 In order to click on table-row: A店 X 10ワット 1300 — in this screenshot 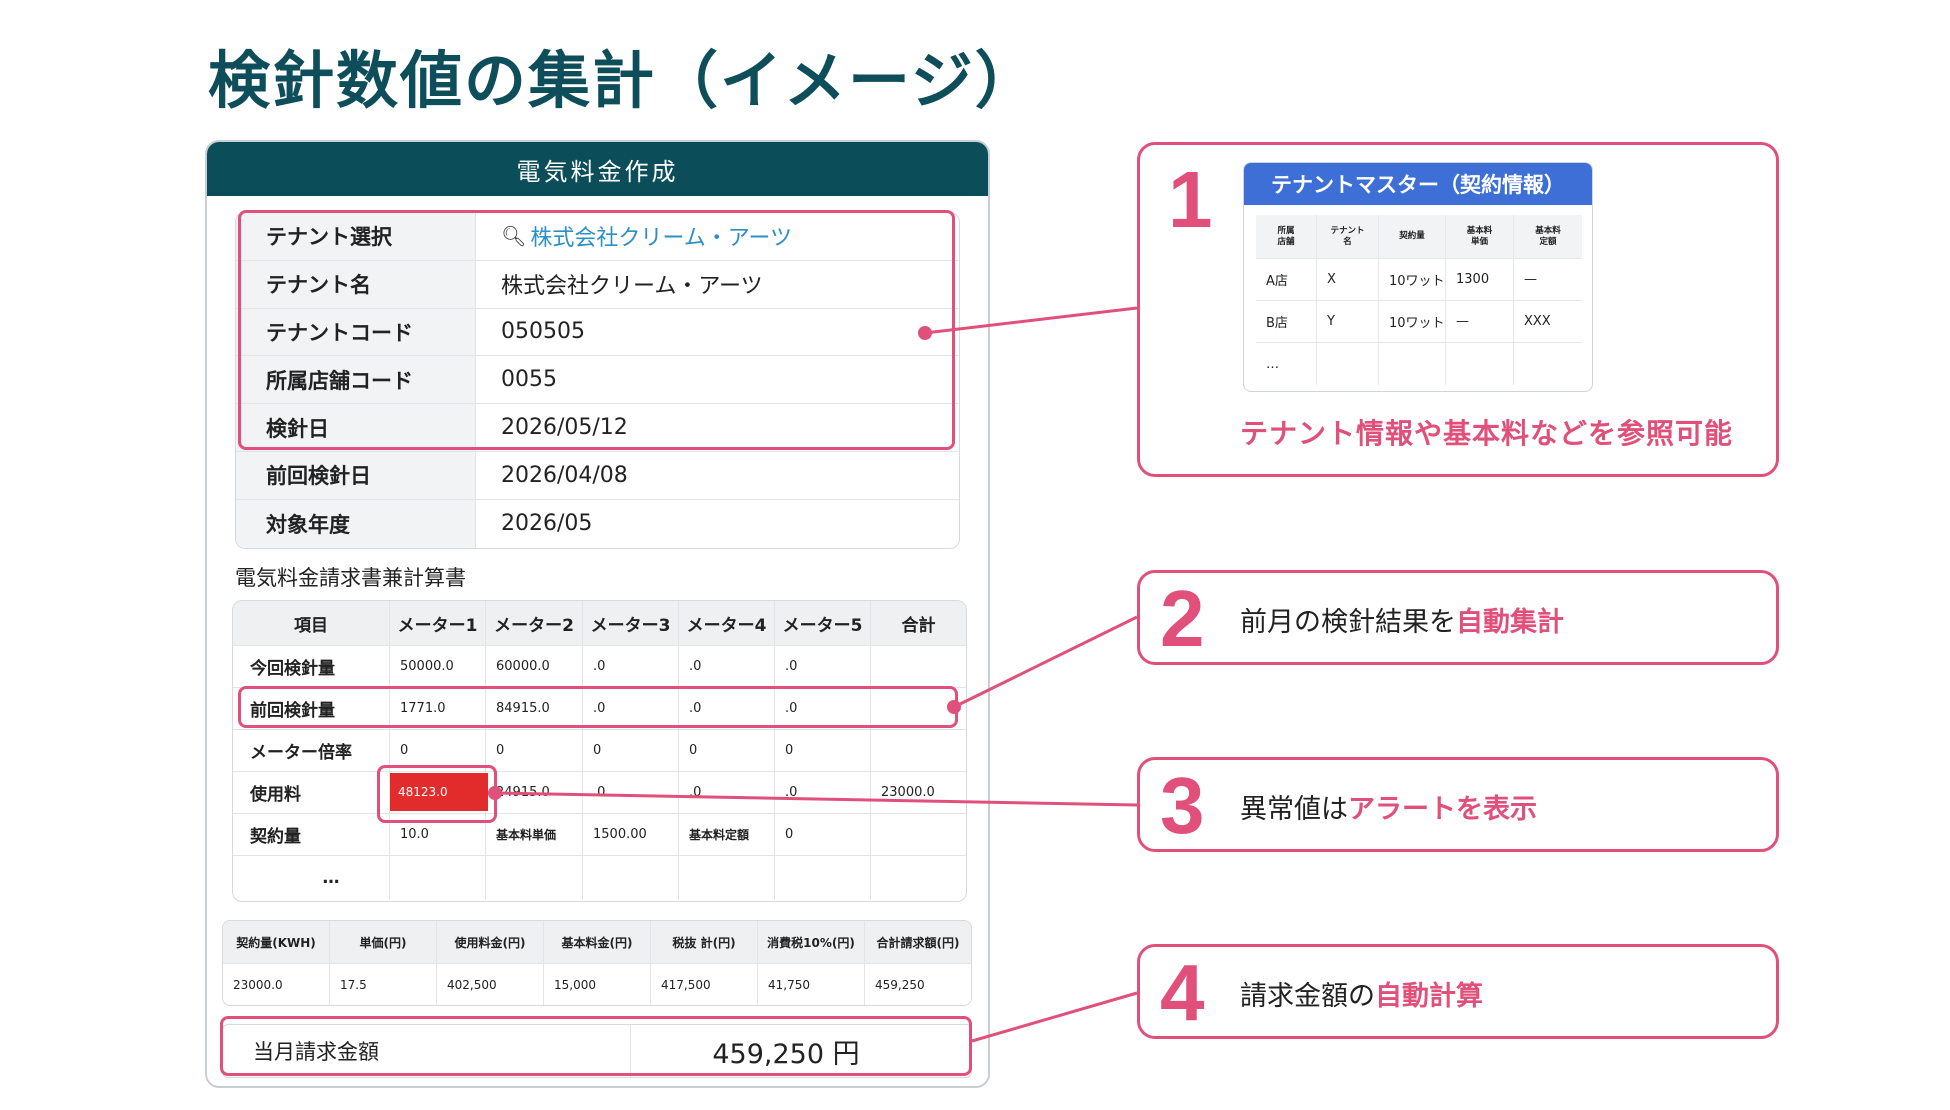, I will do `click(1419, 280)`.